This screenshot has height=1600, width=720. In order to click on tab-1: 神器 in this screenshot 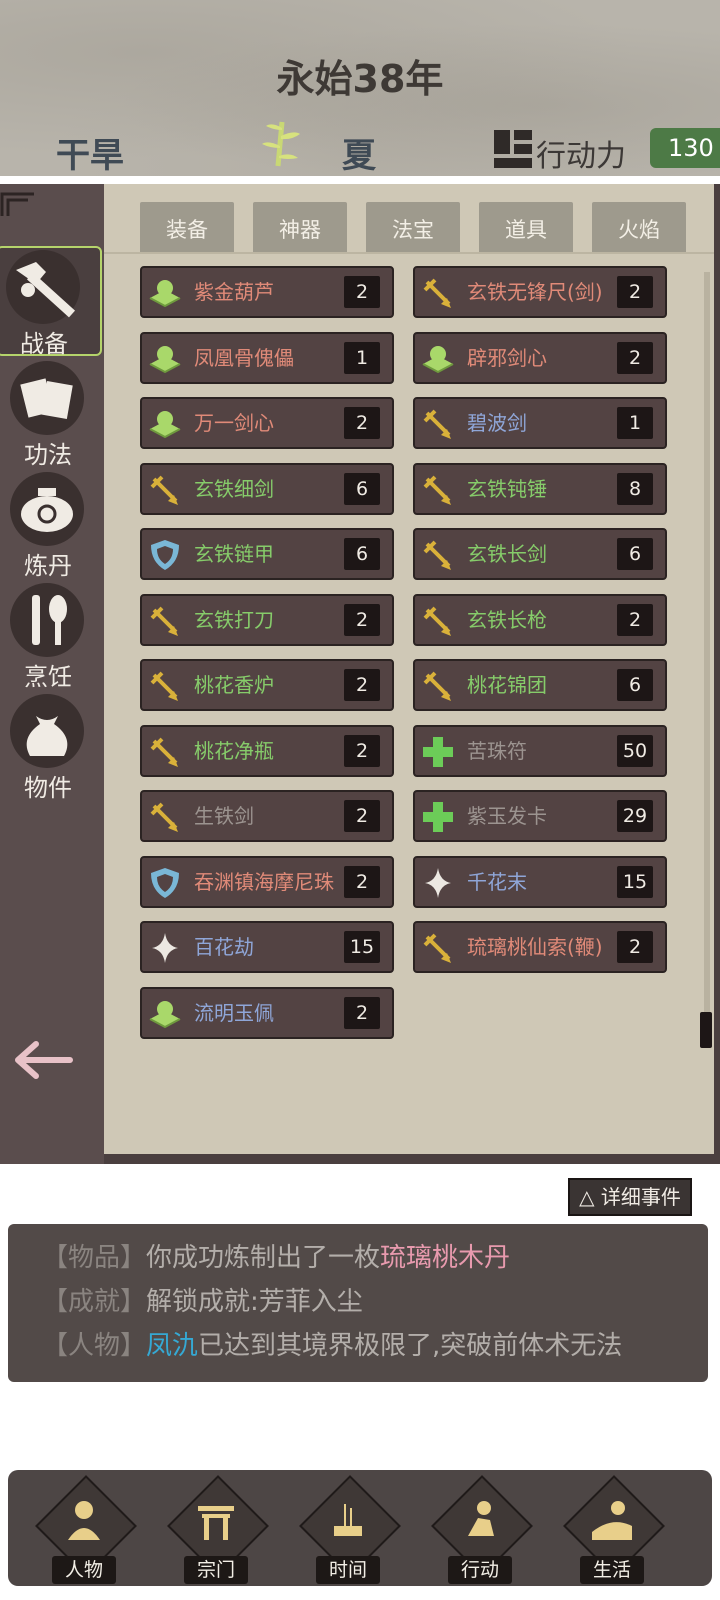, I will do `click(300, 228)`.